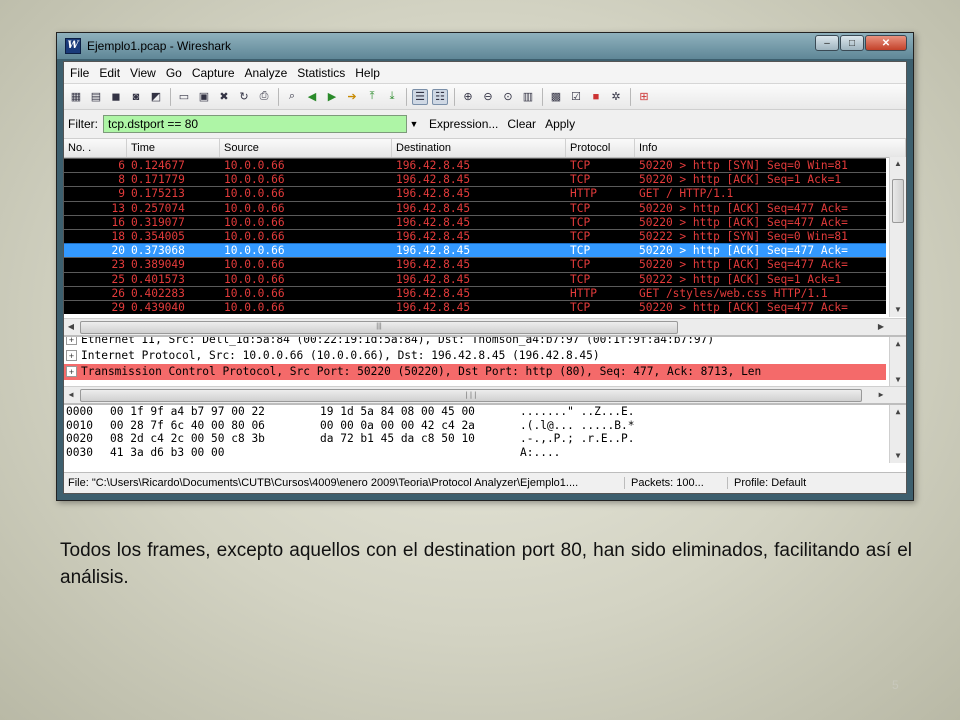 The image size is (960, 720). What do you see at coordinates (173, 148) in the screenshot?
I see `column-header-time: Time` at bounding box center [173, 148].